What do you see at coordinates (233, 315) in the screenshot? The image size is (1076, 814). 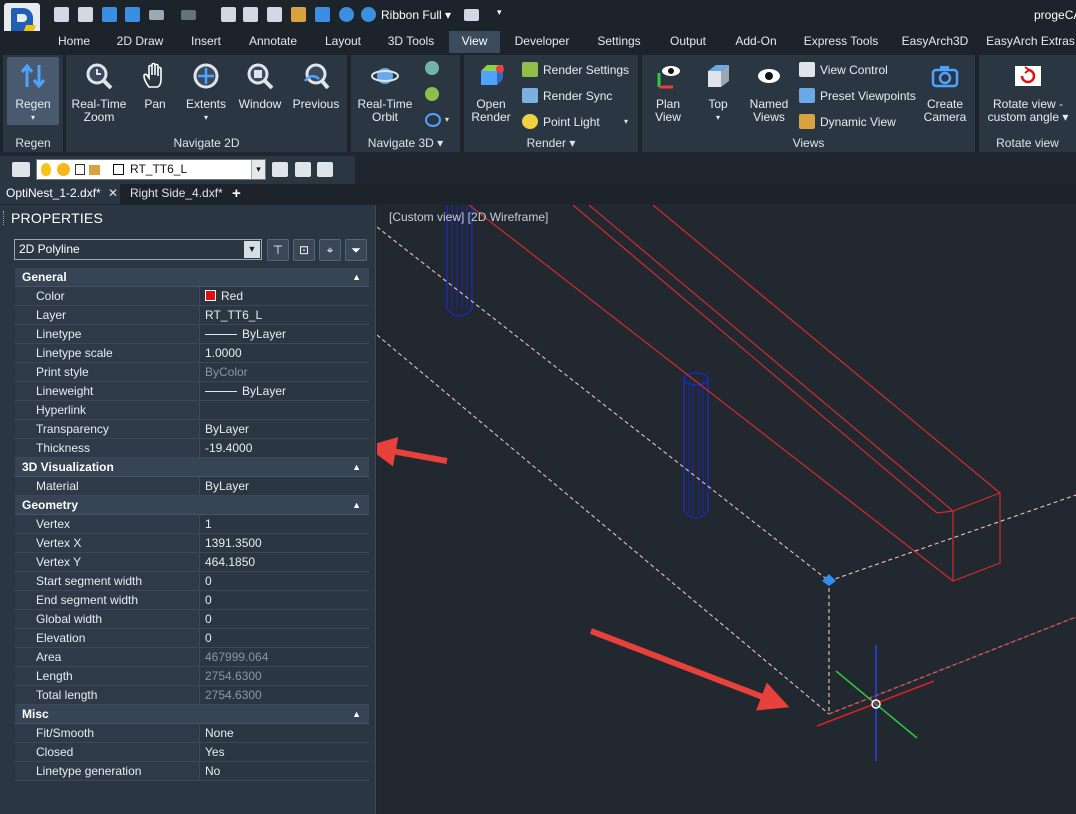 I see `property-value: RT_TT6_L` at bounding box center [233, 315].